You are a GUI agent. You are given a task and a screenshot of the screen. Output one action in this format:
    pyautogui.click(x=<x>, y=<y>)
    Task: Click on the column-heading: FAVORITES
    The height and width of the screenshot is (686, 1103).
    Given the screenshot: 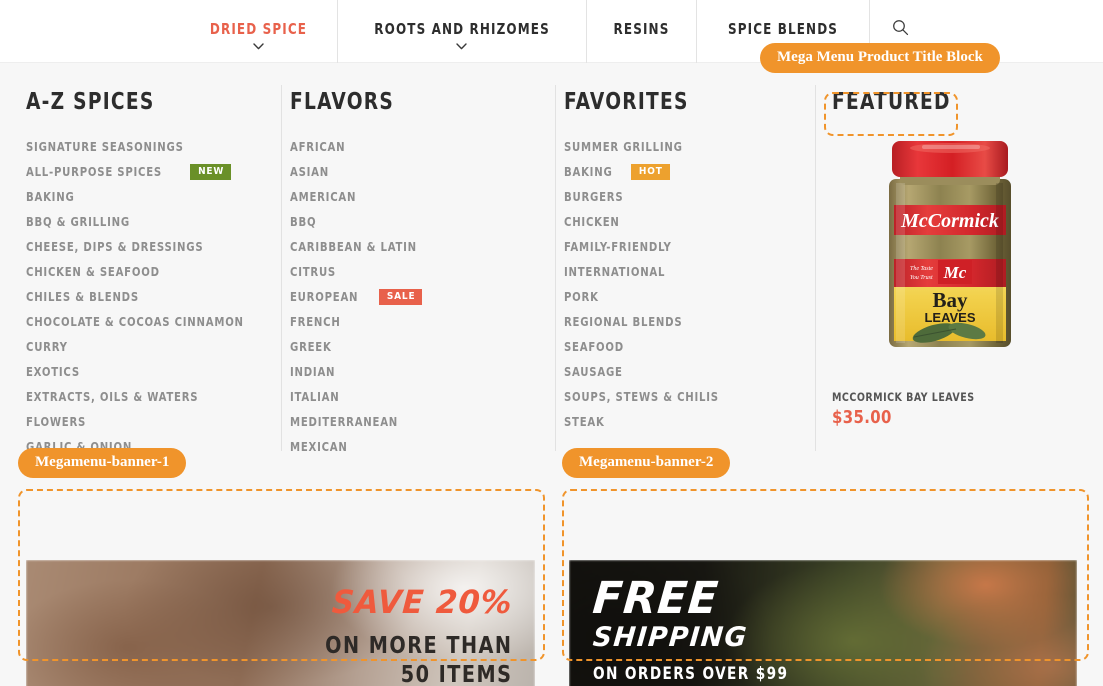 What is the action you would take?
    pyautogui.click(x=626, y=102)
    